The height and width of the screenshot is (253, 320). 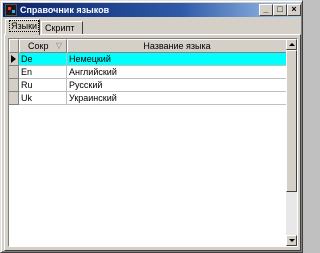 I want to click on scroll-thumb, so click(x=291, y=121).